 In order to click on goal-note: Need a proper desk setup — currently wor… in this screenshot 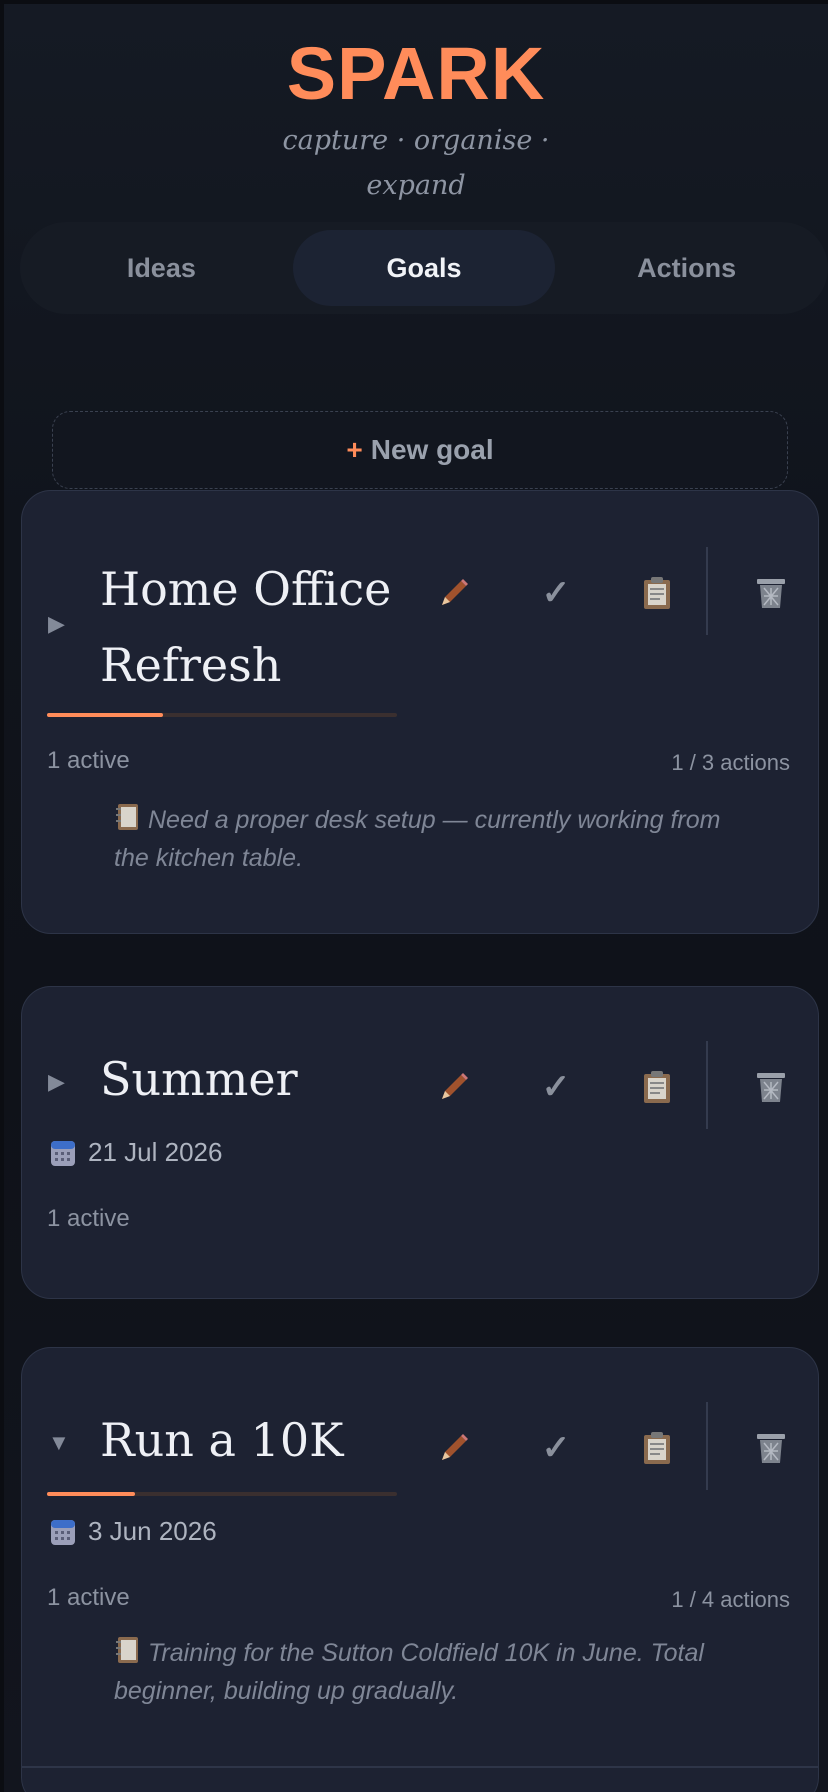, I will do `click(434, 839)`.